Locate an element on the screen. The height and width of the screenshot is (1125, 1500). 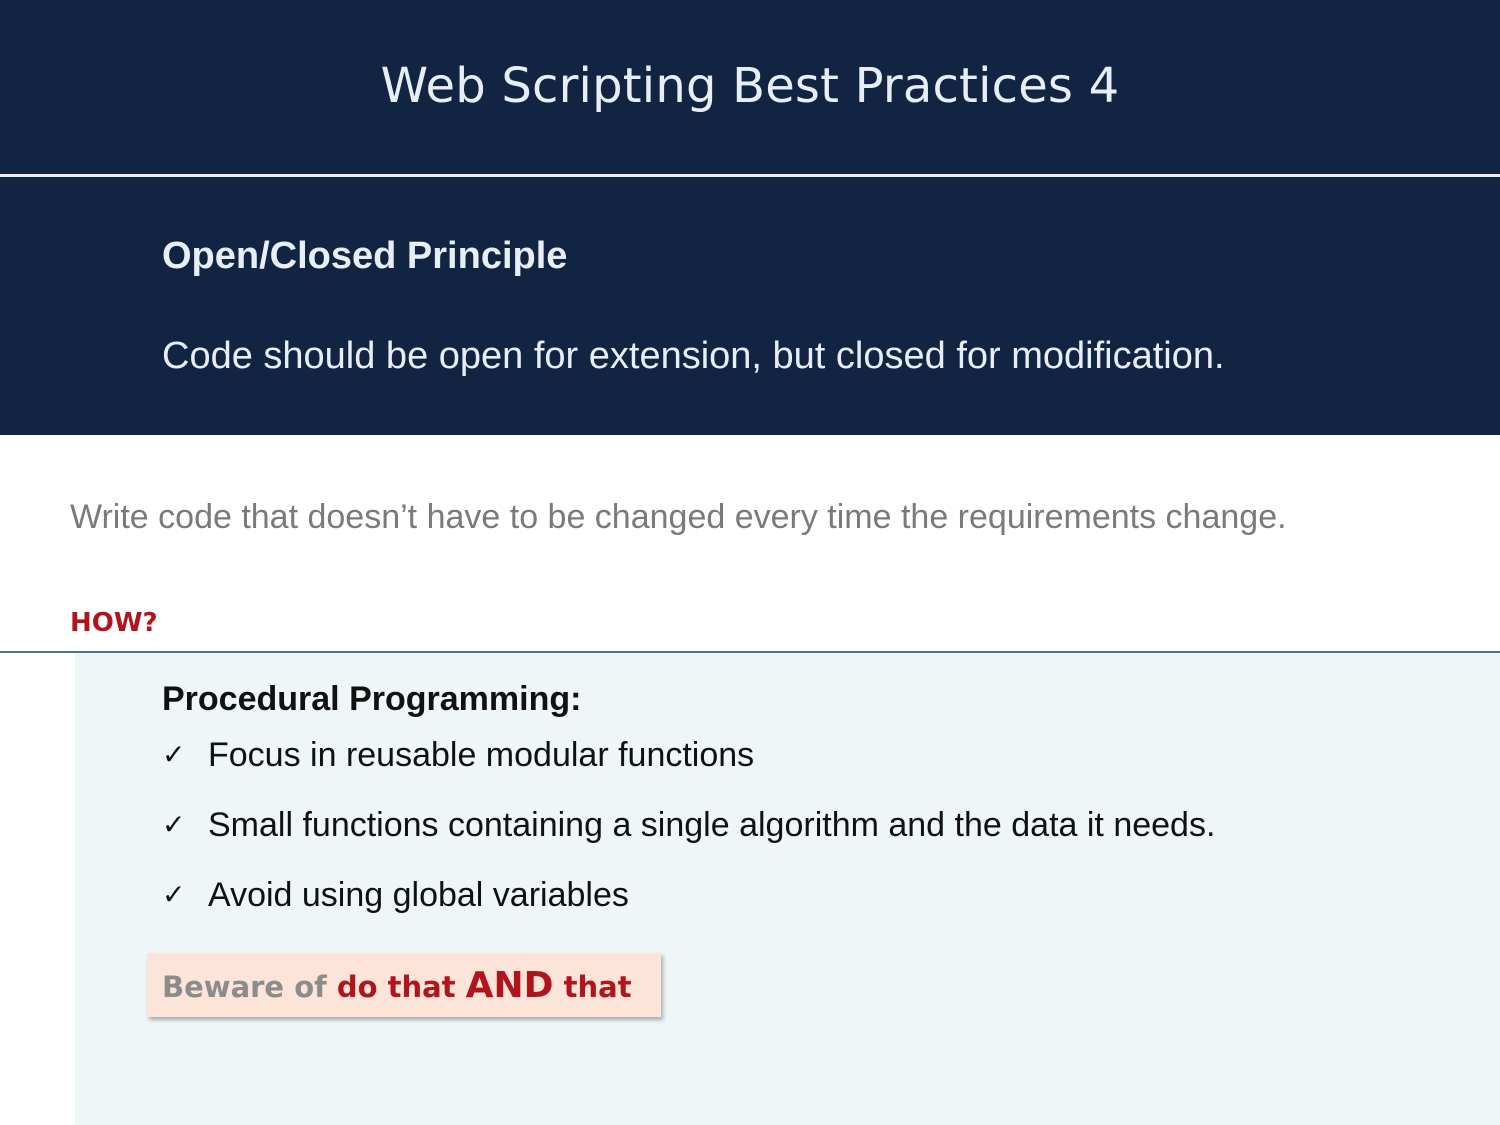
bullet-text: Avoid using global variables is located at coordinates (418, 895).